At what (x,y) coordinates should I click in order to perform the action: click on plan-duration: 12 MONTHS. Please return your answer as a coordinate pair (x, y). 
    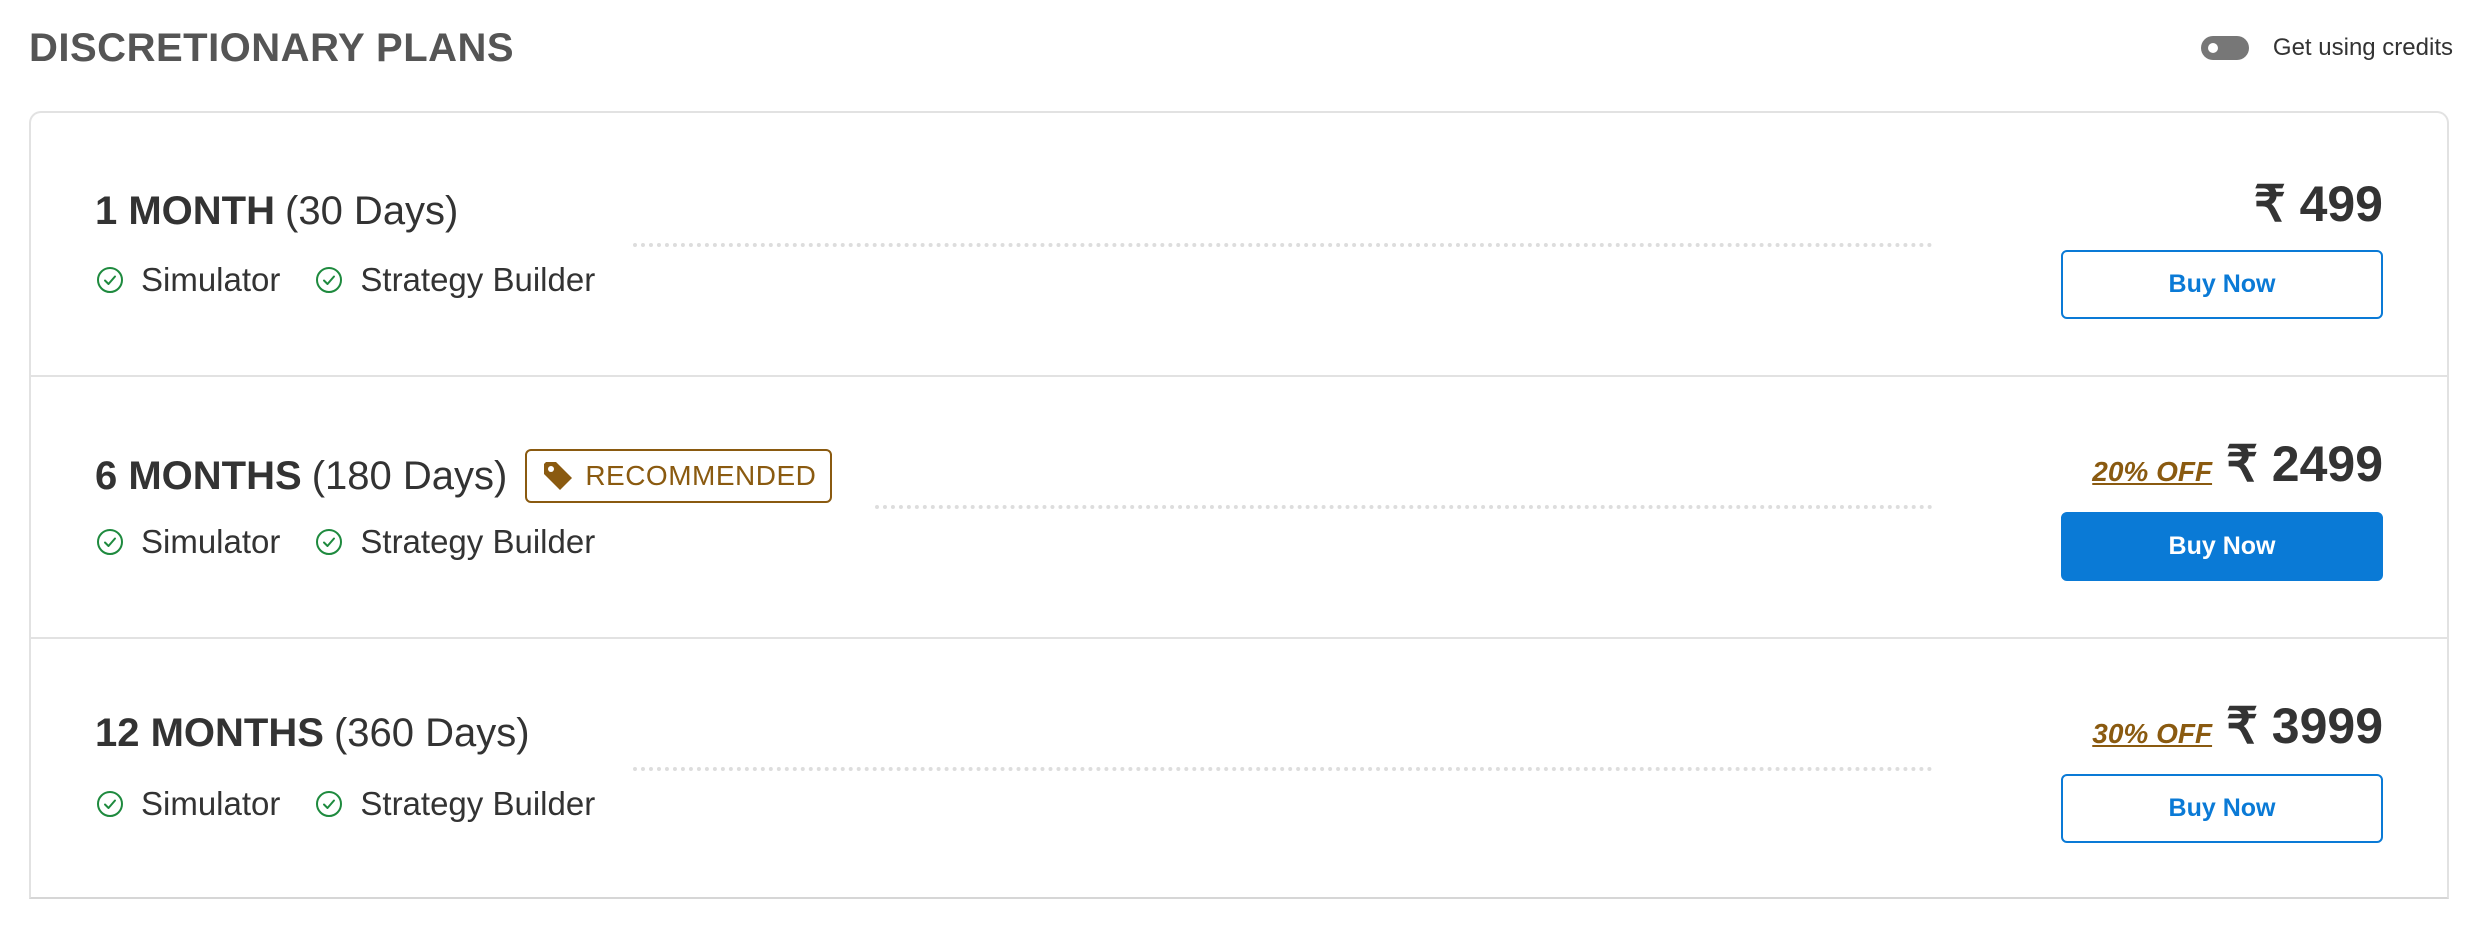
    Looking at the image, I should click on (209, 733).